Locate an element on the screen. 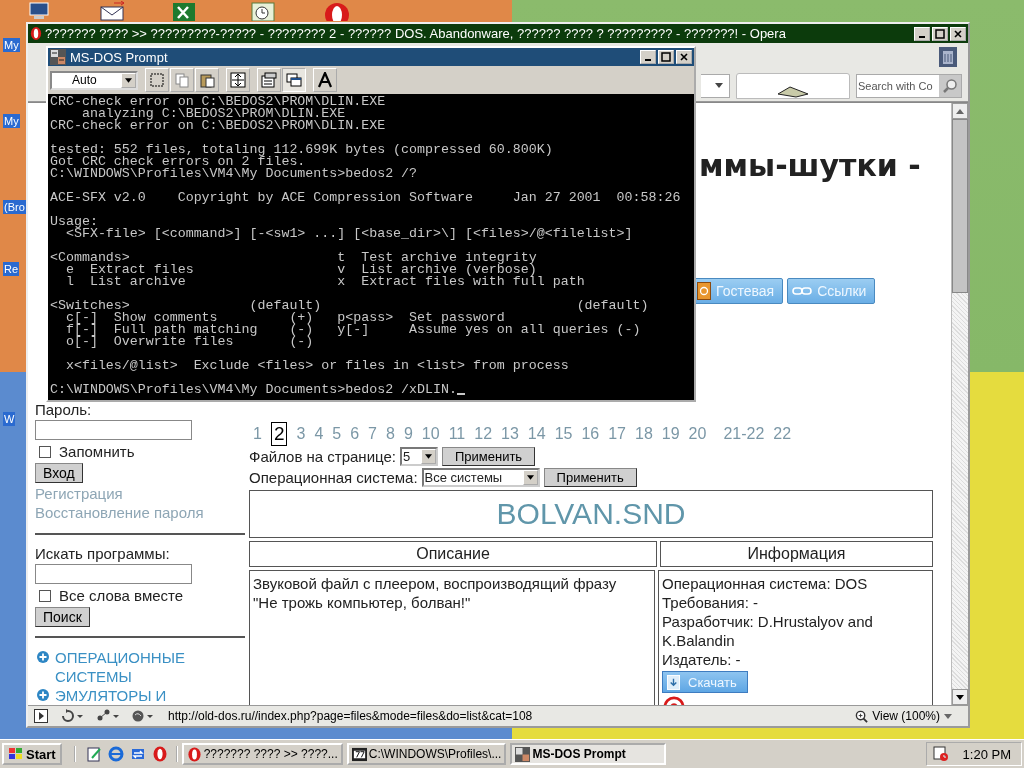 This screenshot has height=768, width=1024. mark-button is located at coordinates (157, 80).